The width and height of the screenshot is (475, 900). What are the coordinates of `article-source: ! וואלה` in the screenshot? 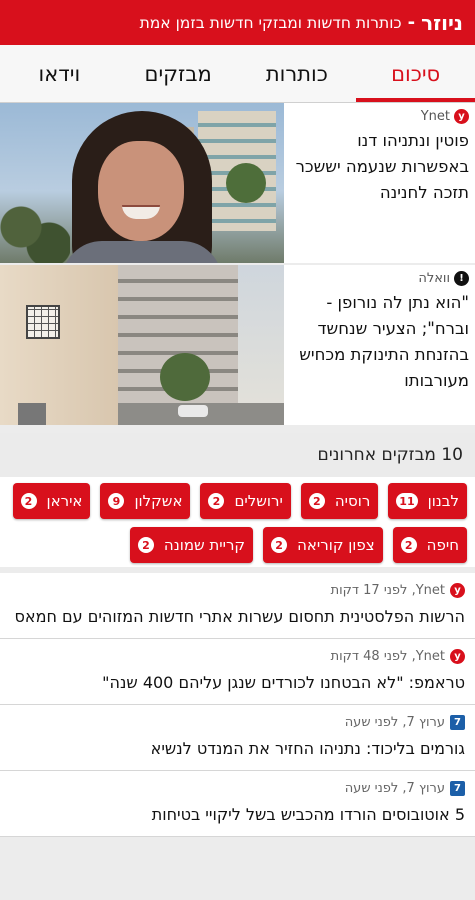 It's located at (379, 278).